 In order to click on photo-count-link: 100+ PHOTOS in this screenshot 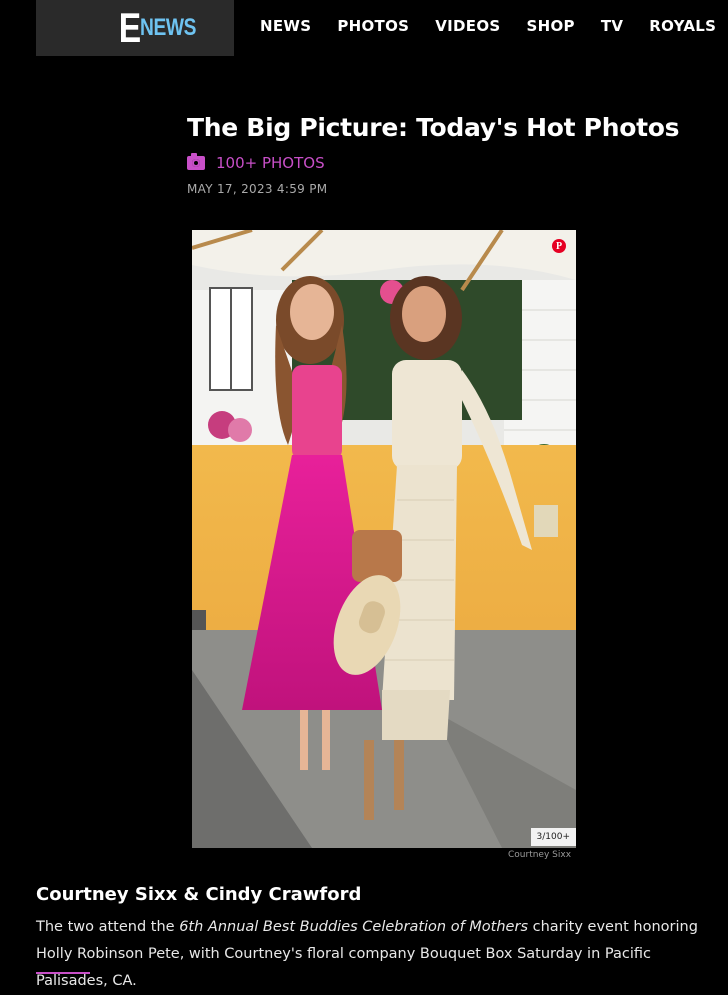, I will do `click(256, 162)`.